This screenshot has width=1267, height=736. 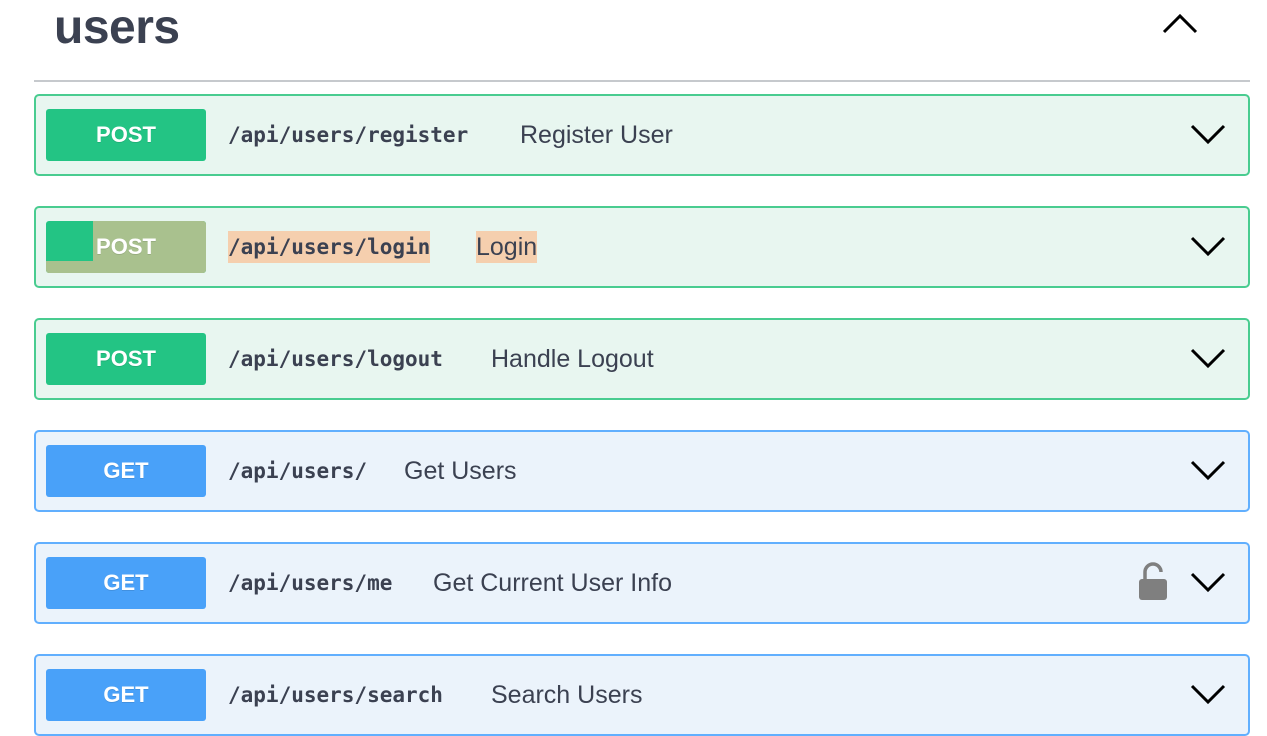 I want to click on operation-get-search: GET /api/users/search Search Users, so click(x=642, y=695).